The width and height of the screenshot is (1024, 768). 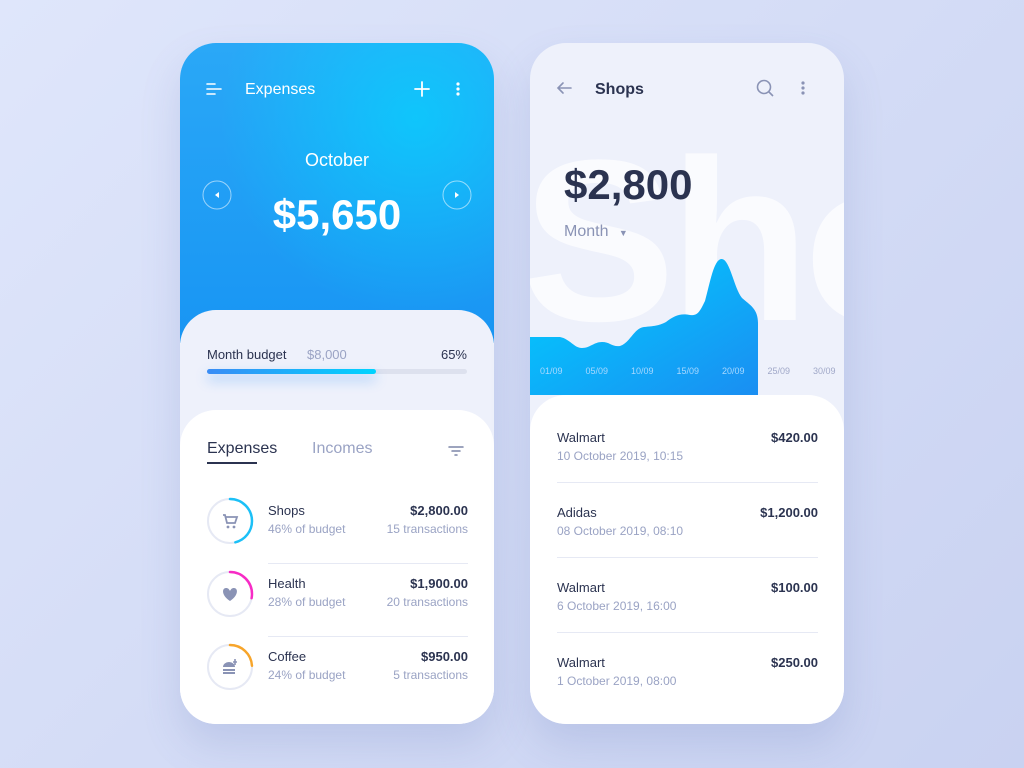 I want to click on tab-incomes: Incomes, so click(x=342, y=449).